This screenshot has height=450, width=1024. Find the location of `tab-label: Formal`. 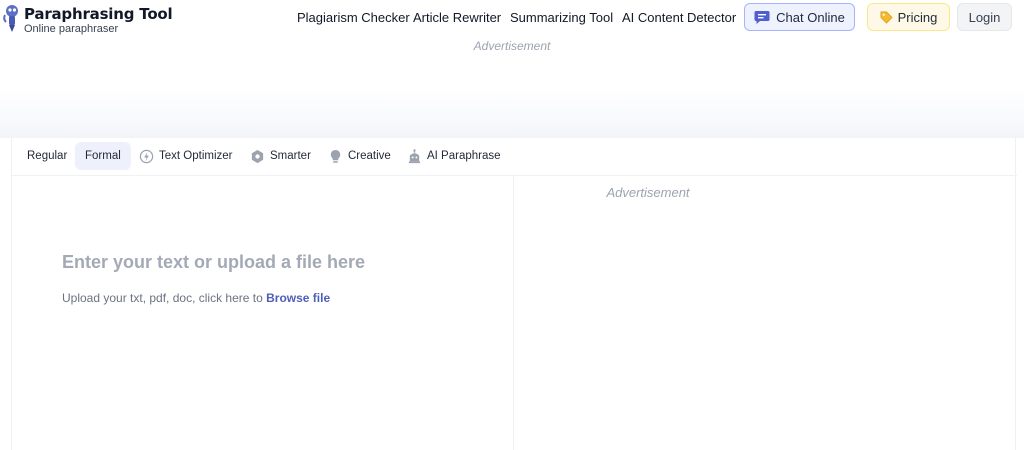

tab-label: Formal is located at coordinates (103, 156).